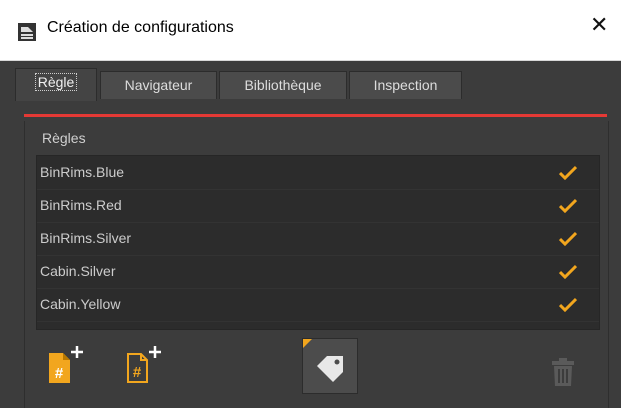  Describe the element at coordinates (140, 27) in the screenshot. I see `window-title: Création de configurations` at that location.